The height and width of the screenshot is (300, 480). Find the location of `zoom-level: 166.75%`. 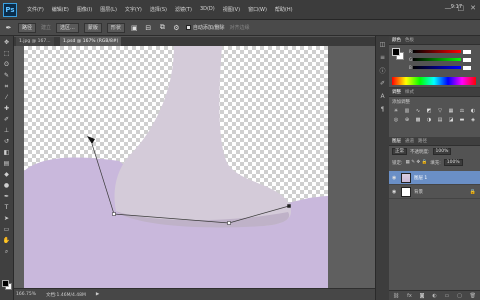

zoom-level: 166.75% is located at coordinates (26, 294).